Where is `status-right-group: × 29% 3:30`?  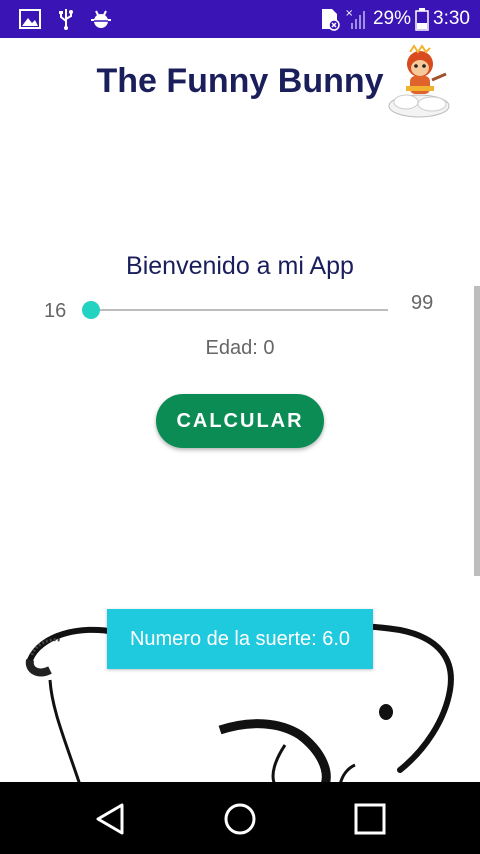 status-right-group: × 29% 3:30 is located at coordinates (399, 19).